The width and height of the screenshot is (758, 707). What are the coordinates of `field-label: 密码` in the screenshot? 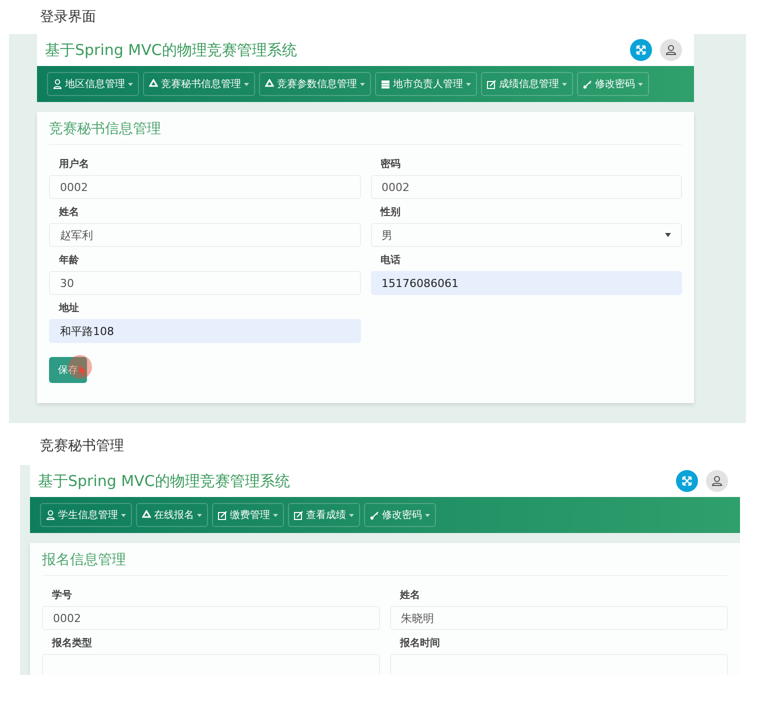 It's located at (391, 165).